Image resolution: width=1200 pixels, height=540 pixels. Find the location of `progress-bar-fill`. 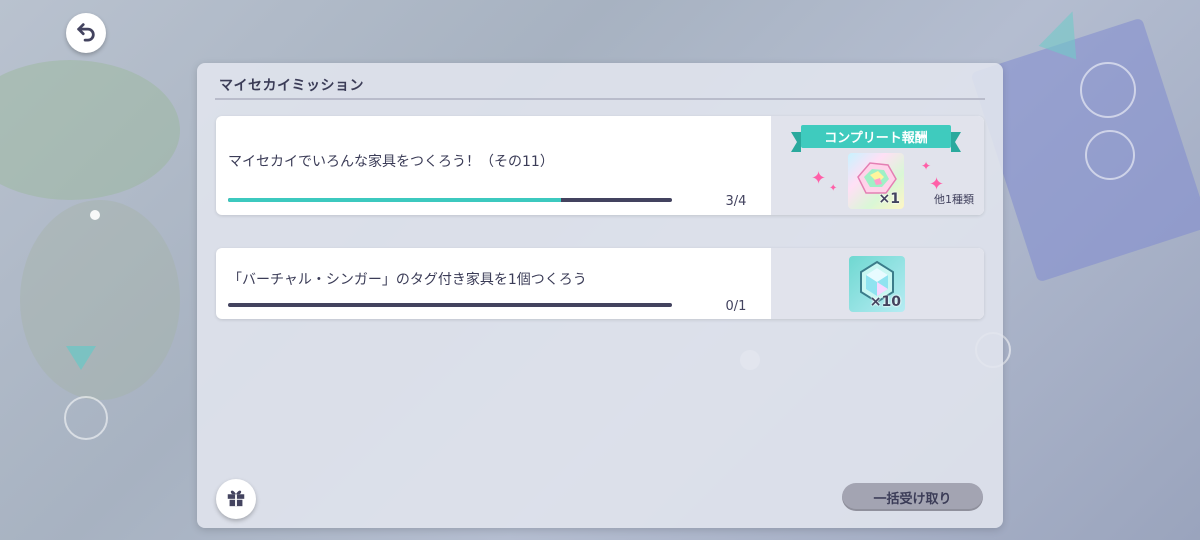

progress-bar-fill is located at coordinates (394, 200).